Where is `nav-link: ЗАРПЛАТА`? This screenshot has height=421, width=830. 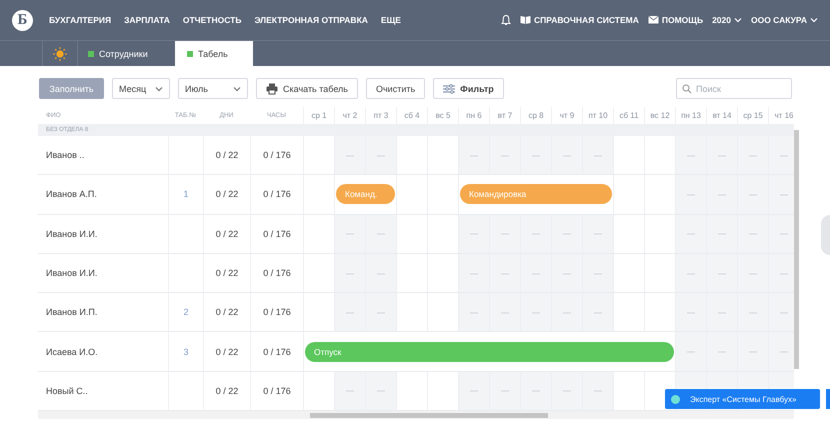
nav-link: ЗАРПЛАТА is located at coordinates (147, 20).